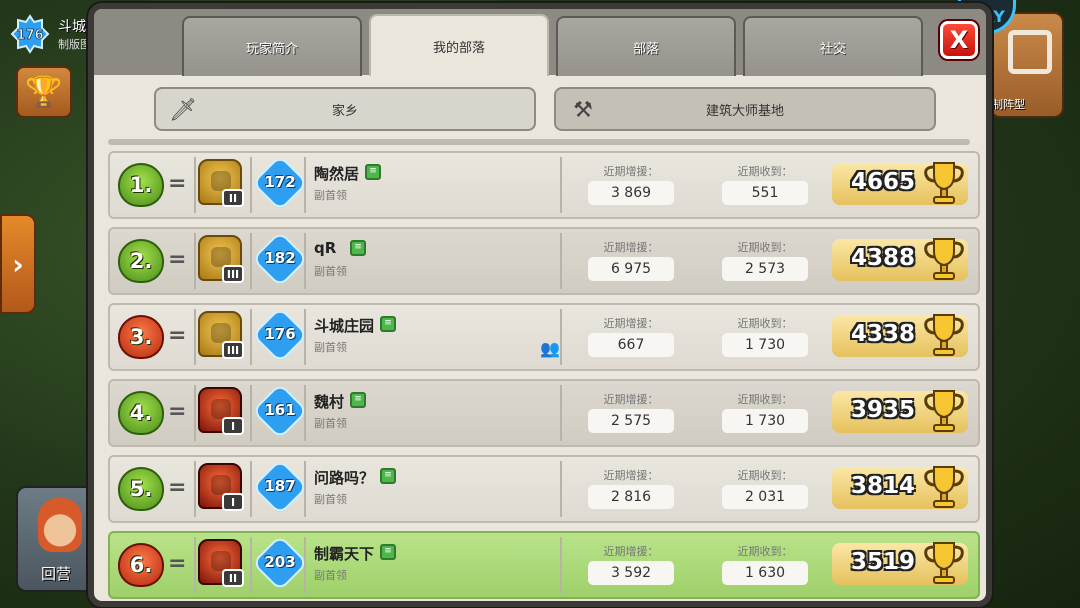  I want to click on received-value: 551, so click(765, 193).